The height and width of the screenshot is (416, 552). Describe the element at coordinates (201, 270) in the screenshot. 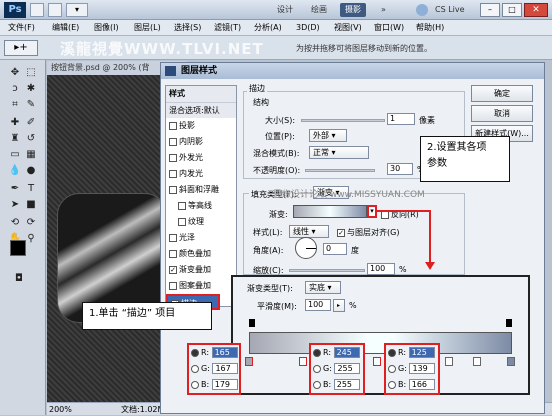

I see `style-gradient-overlay: ✓ 渐变叠加` at that location.